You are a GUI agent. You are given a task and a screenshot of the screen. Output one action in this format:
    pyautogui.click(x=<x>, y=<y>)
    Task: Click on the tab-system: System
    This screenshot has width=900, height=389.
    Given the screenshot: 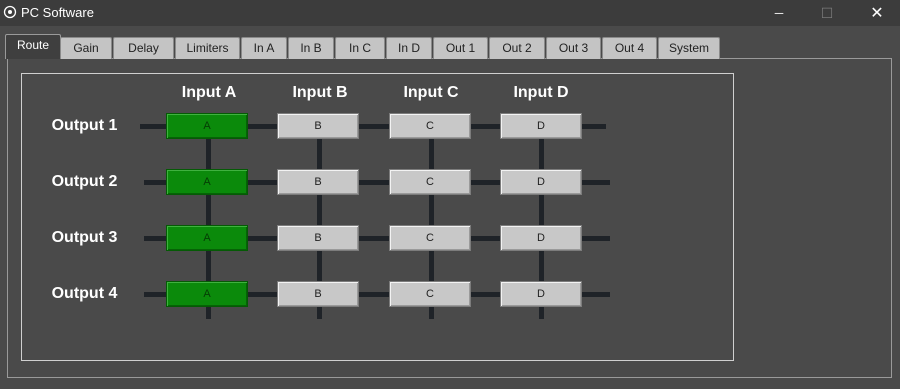 What is the action you would take?
    pyautogui.click(x=689, y=48)
    